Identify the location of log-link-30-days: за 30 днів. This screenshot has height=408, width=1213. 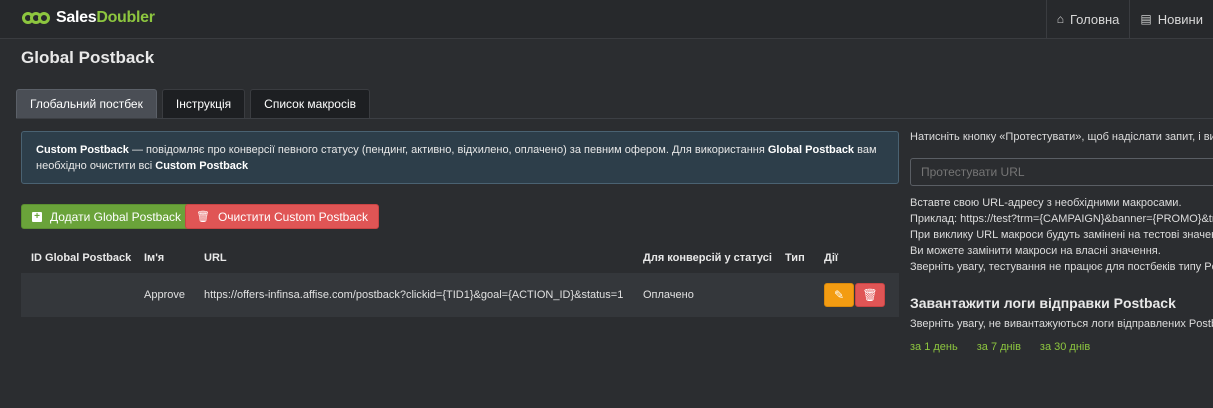
(1065, 347).